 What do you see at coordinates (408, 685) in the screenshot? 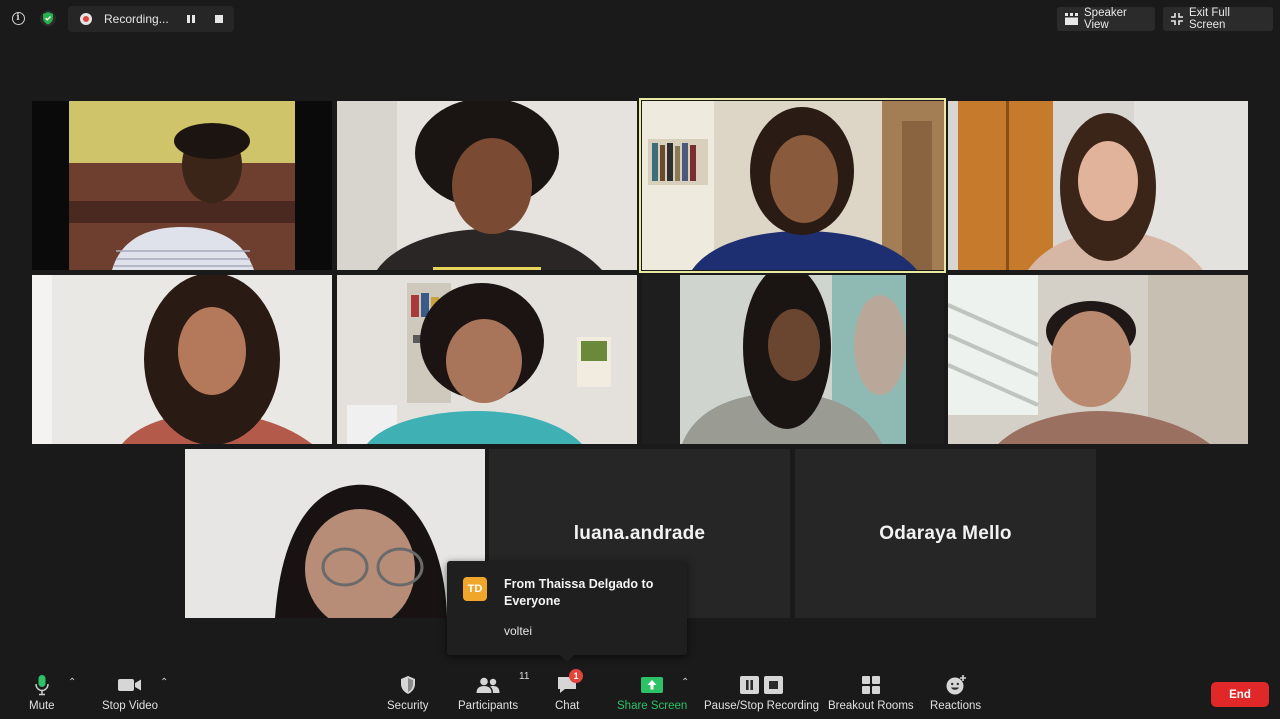
I see `shield-icon` at bounding box center [408, 685].